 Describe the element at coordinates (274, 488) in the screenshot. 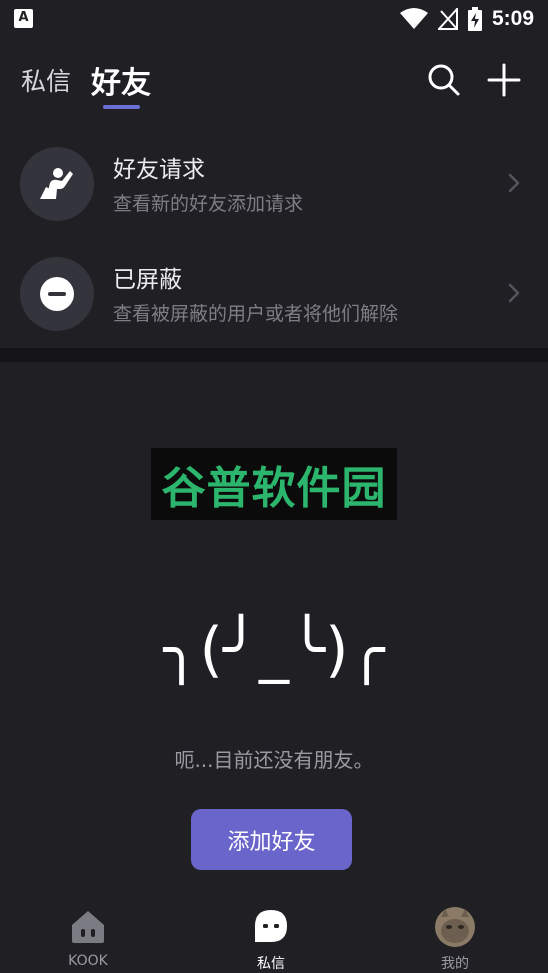

I see `watermark-text: 谷普软件园` at that location.